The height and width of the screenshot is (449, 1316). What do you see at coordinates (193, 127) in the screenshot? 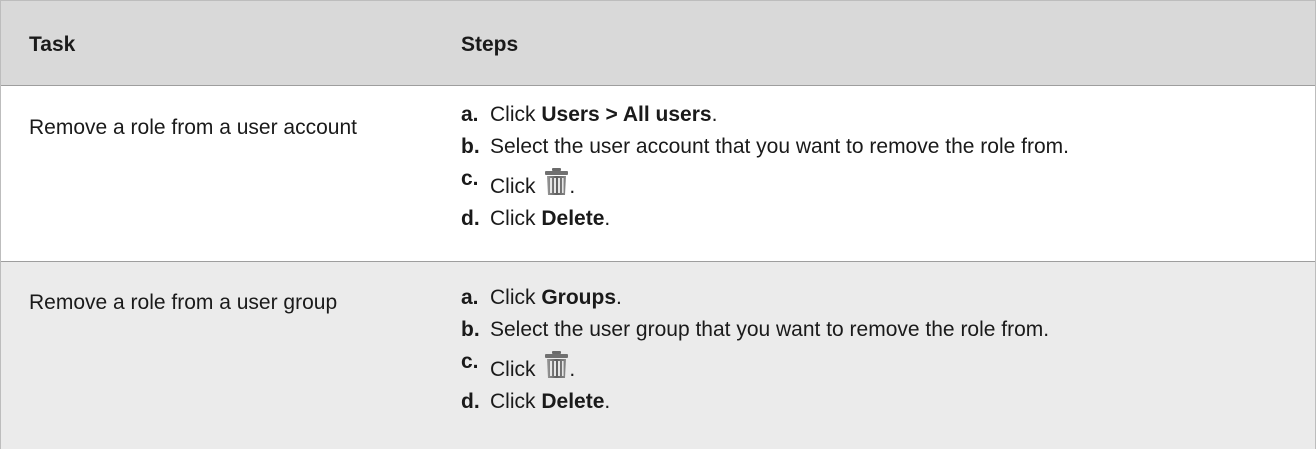
I see `task-text: Remove a role from a user account` at bounding box center [193, 127].